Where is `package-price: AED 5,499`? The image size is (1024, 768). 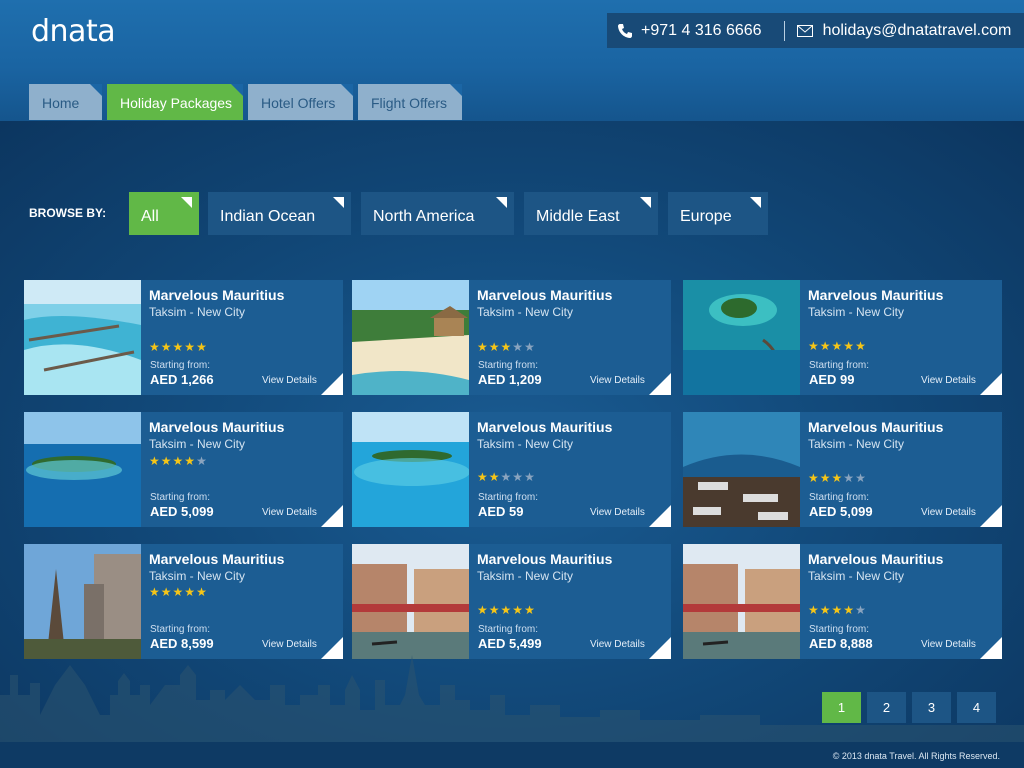 package-price: AED 5,499 is located at coordinates (510, 643).